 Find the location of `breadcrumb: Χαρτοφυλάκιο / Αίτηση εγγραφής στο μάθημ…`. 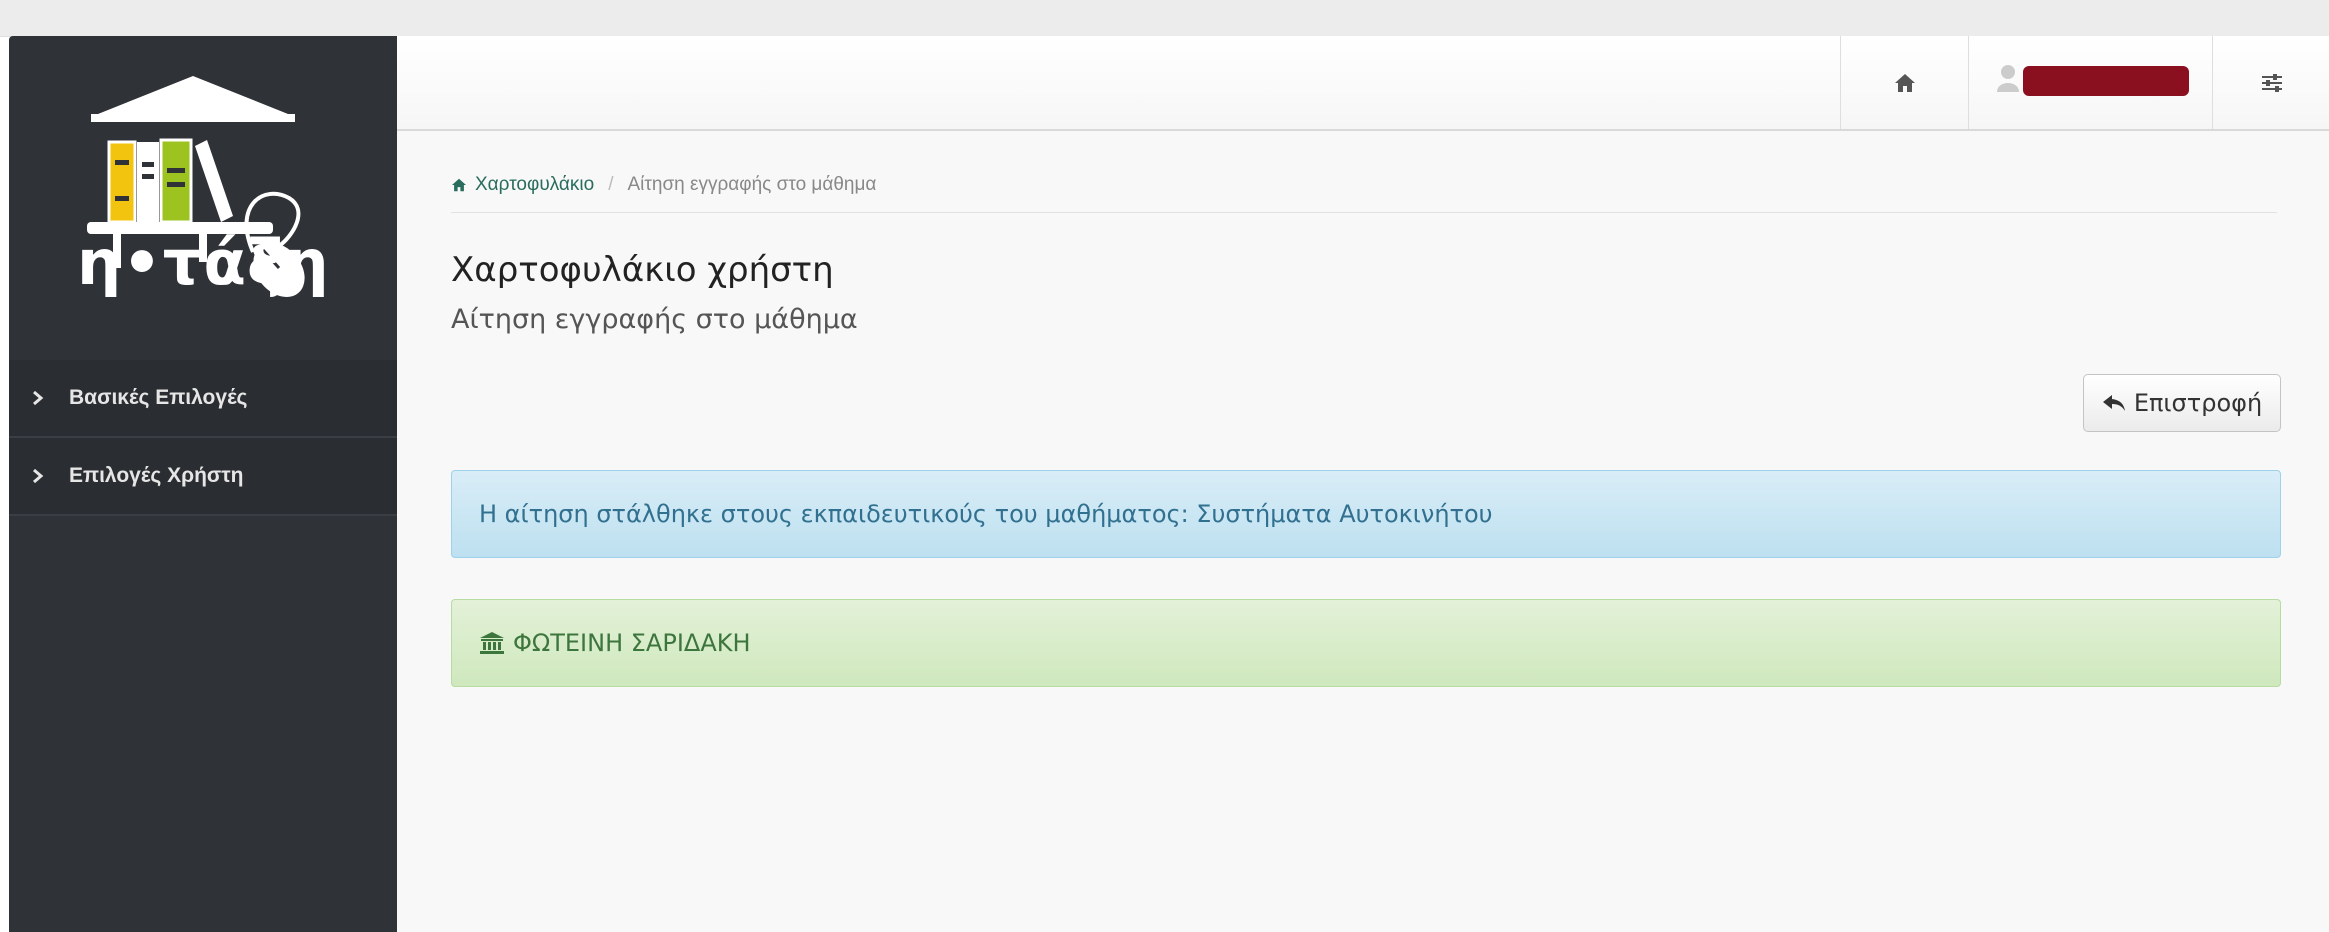

breadcrumb: Χαρτοφυλάκιο / Αίτηση εγγραφής στο μάθημ… is located at coordinates (663, 185).